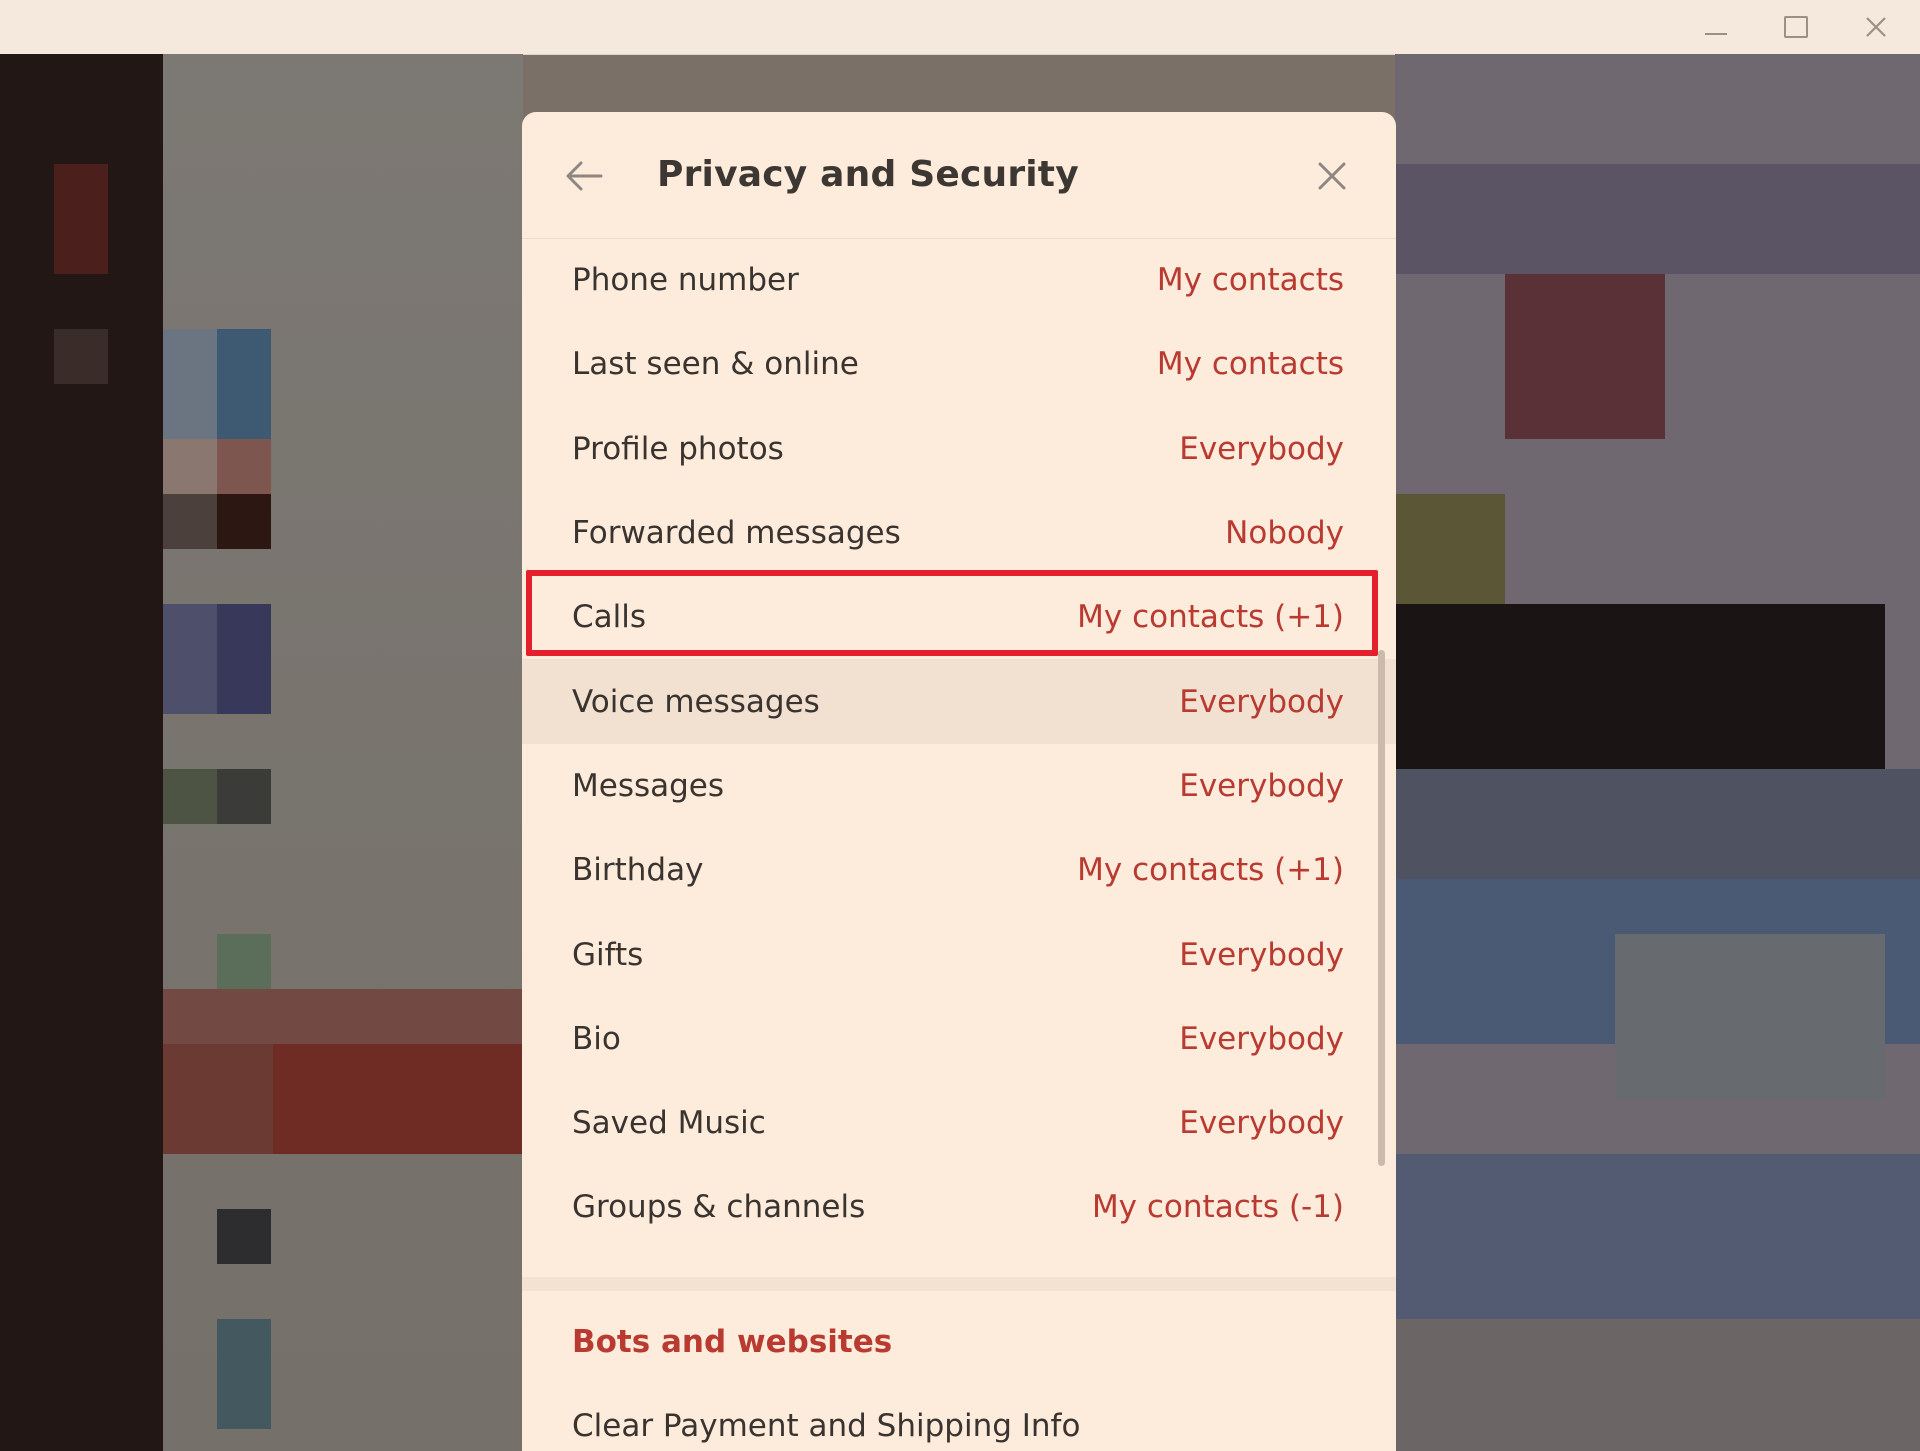  Describe the element at coordinates (959, 954) in the screenshot. I see `setting-row-gifts: Gifts Everybody` at that location.